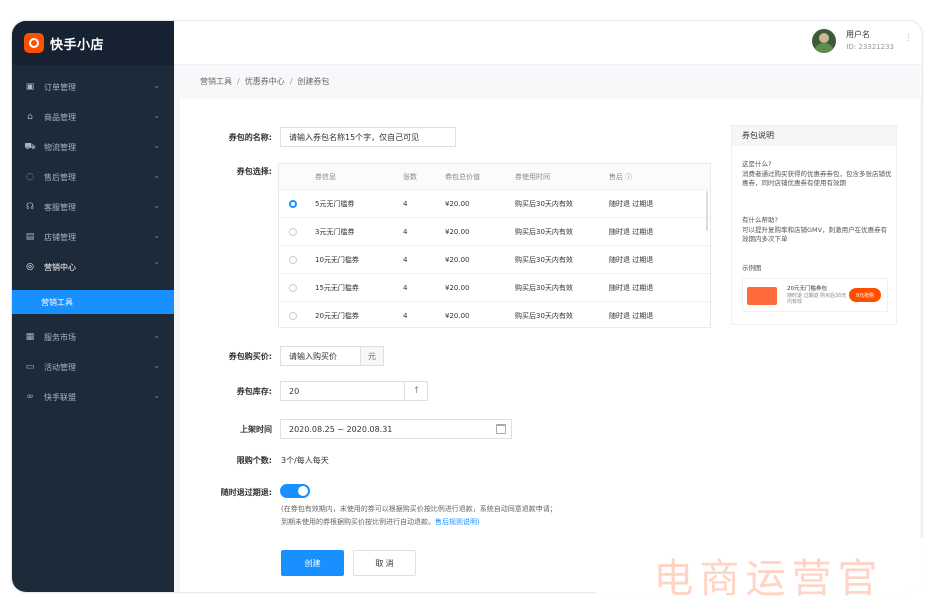 This screenshot has height=612, width=941. What do you see at coordinates (335, 204) in the screenshot?
I see `coupon-name: 5元无门槛券` at bounding box center [335, 204].